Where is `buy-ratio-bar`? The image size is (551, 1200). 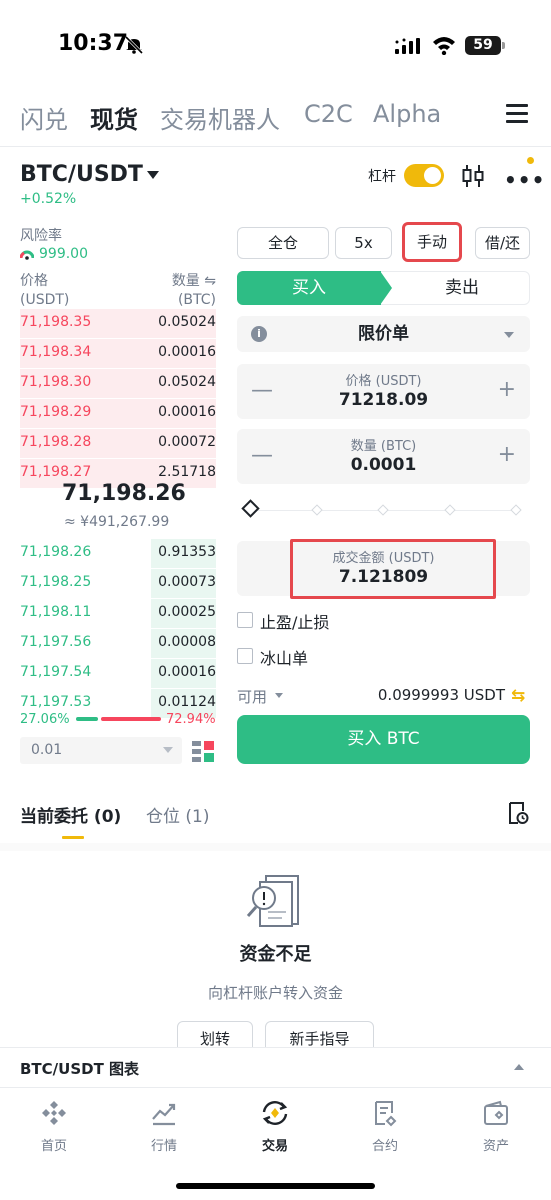 buy-ratio-bar is located at coordinates (87, 719).